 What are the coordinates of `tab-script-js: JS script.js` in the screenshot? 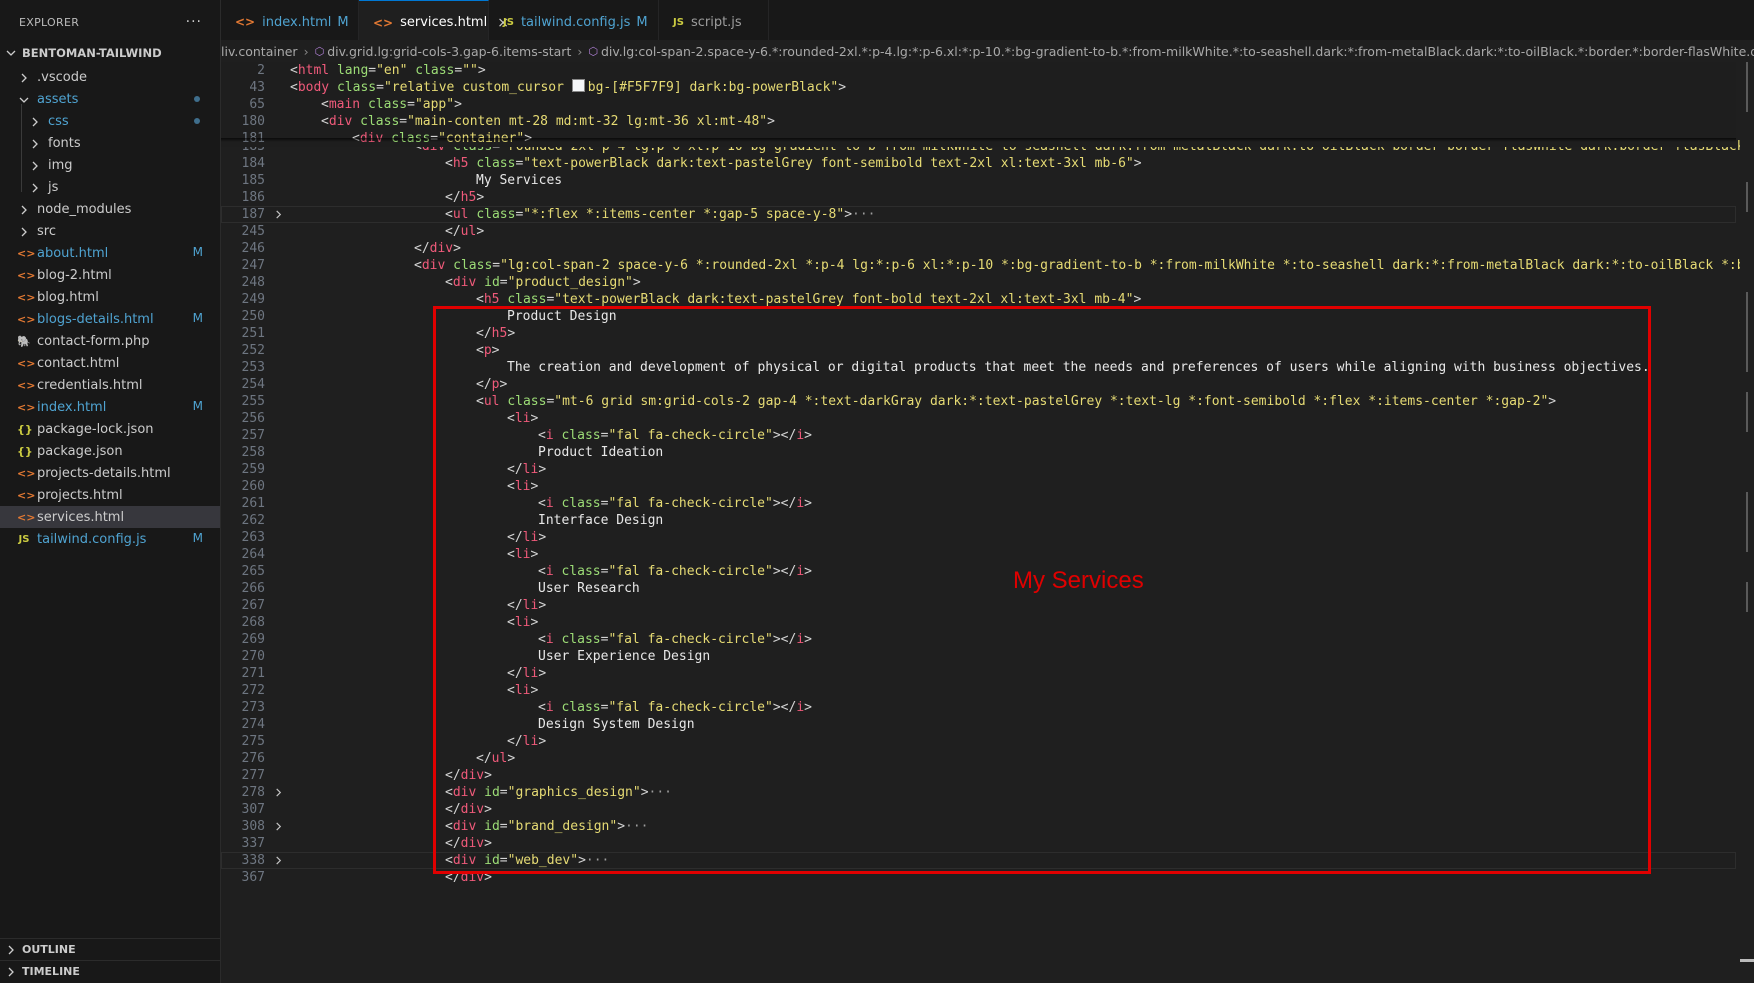 It's located at (714, 22).